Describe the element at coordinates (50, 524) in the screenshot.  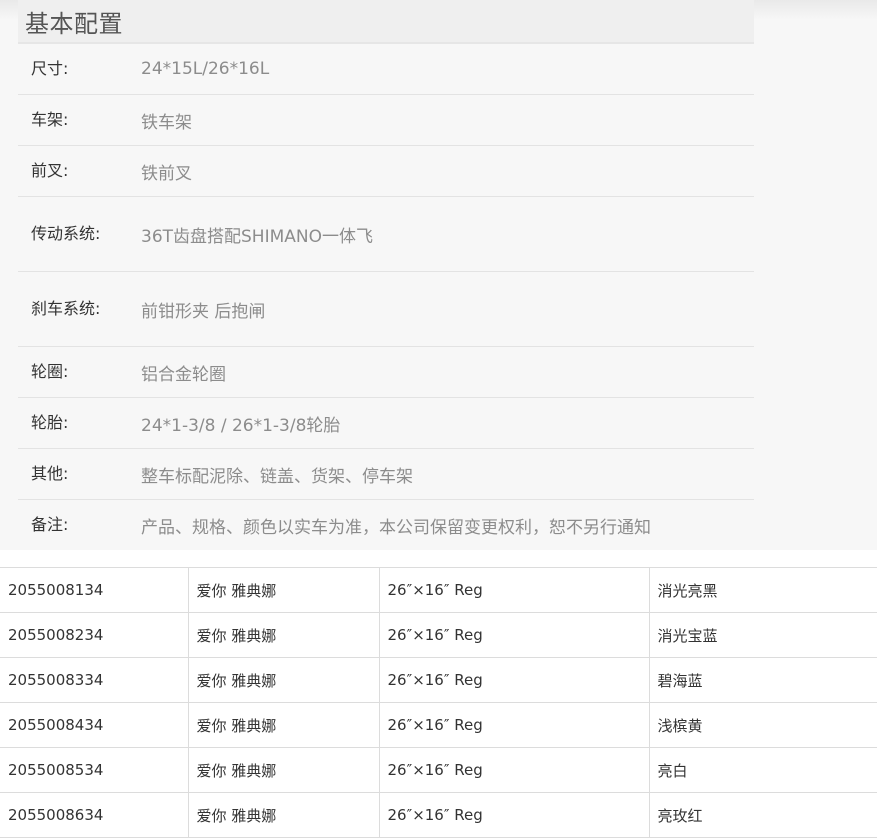
I see `spec-label: 备注:` at that location.